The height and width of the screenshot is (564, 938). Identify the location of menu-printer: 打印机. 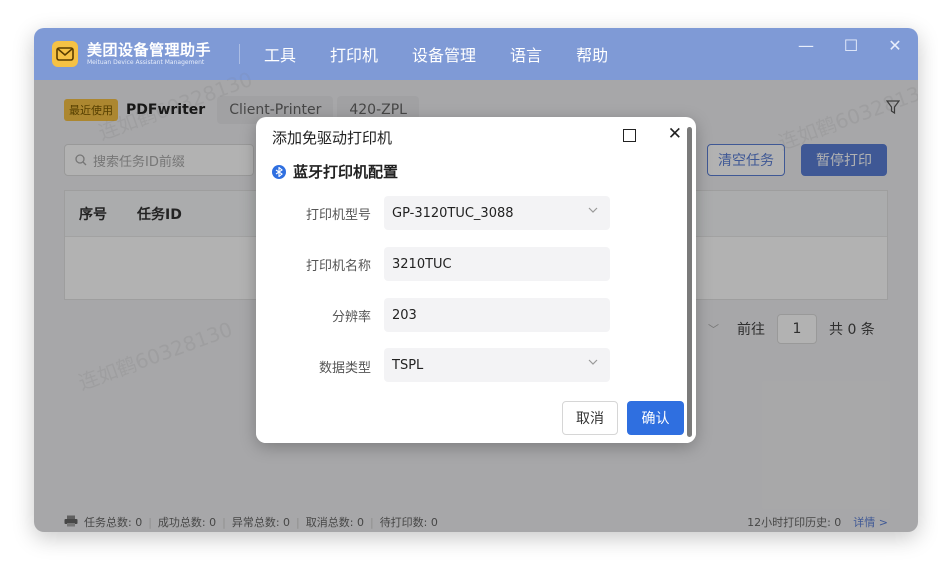
(354, 54).